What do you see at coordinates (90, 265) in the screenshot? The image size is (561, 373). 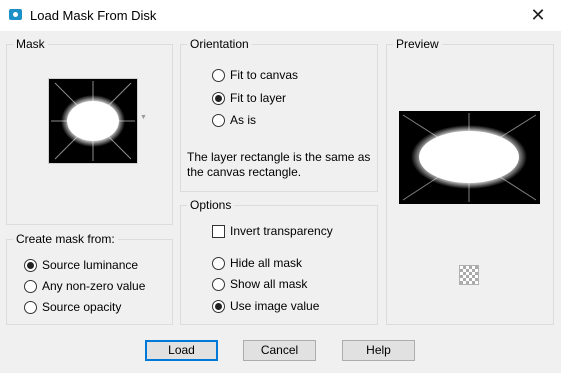 I see `radio-label: Source luminance` at bounding box center [90, 265].